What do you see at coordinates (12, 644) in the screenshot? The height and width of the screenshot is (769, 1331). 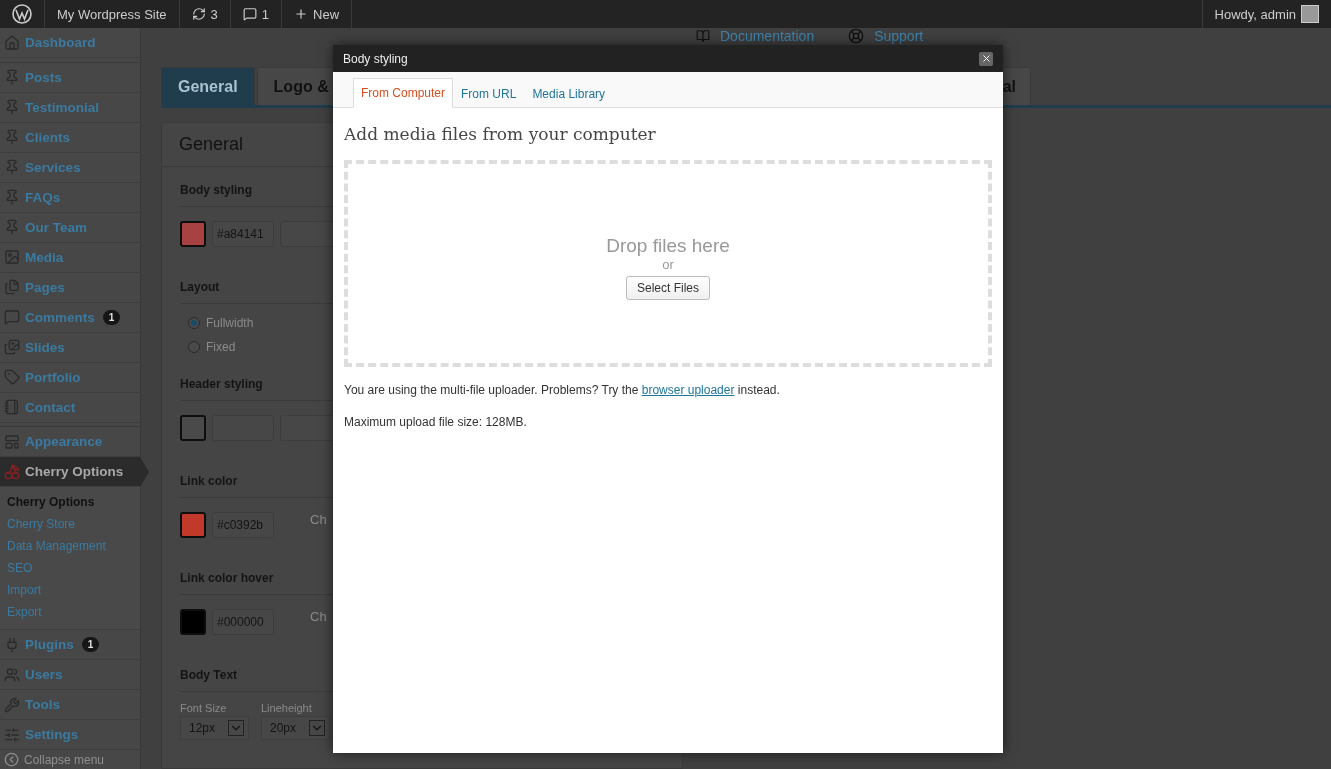 I see `plug-icon` at bounding box center [12, 644].